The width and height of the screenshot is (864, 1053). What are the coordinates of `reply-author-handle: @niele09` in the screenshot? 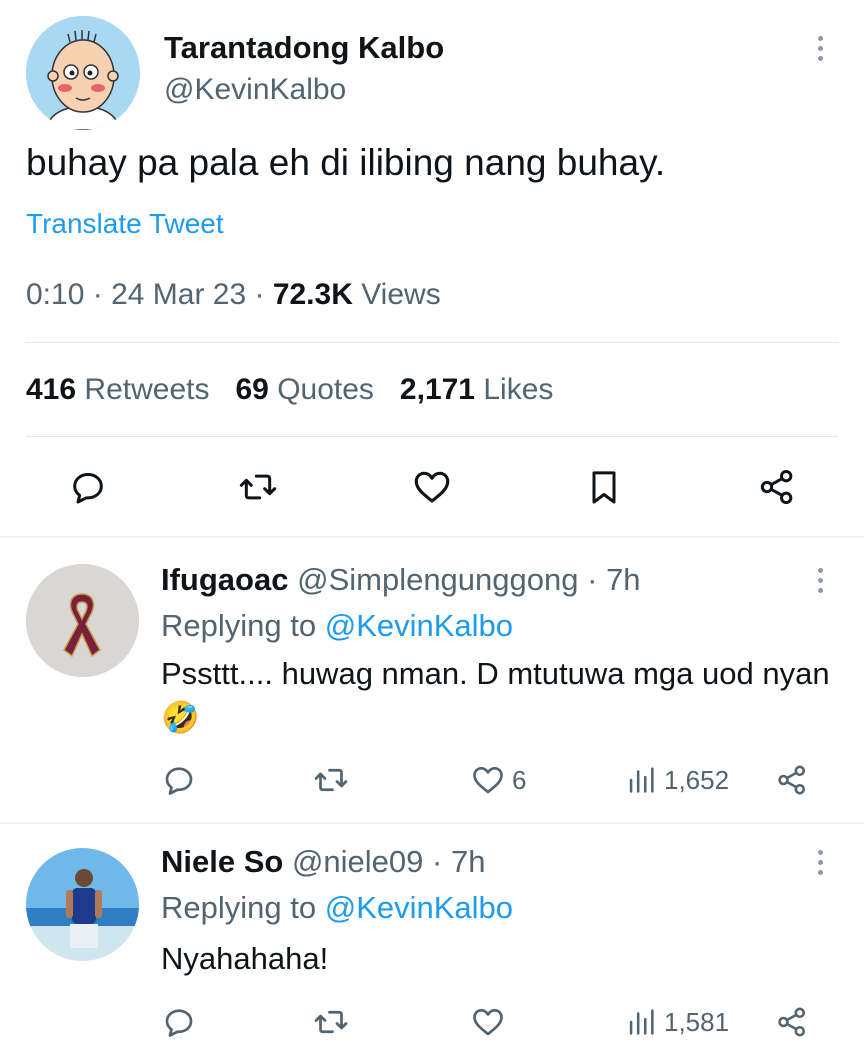 It's located at (357, 861).